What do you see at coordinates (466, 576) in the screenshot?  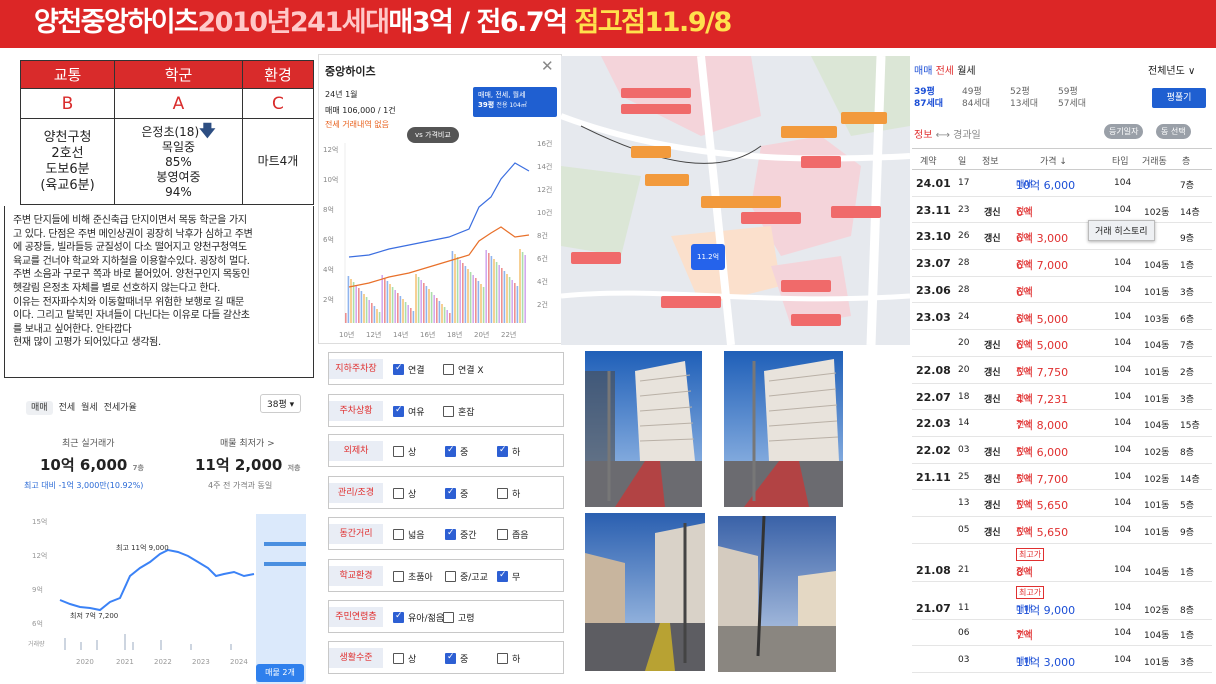 I see `check-option: 중/고교` at bounding box center [466, 576].